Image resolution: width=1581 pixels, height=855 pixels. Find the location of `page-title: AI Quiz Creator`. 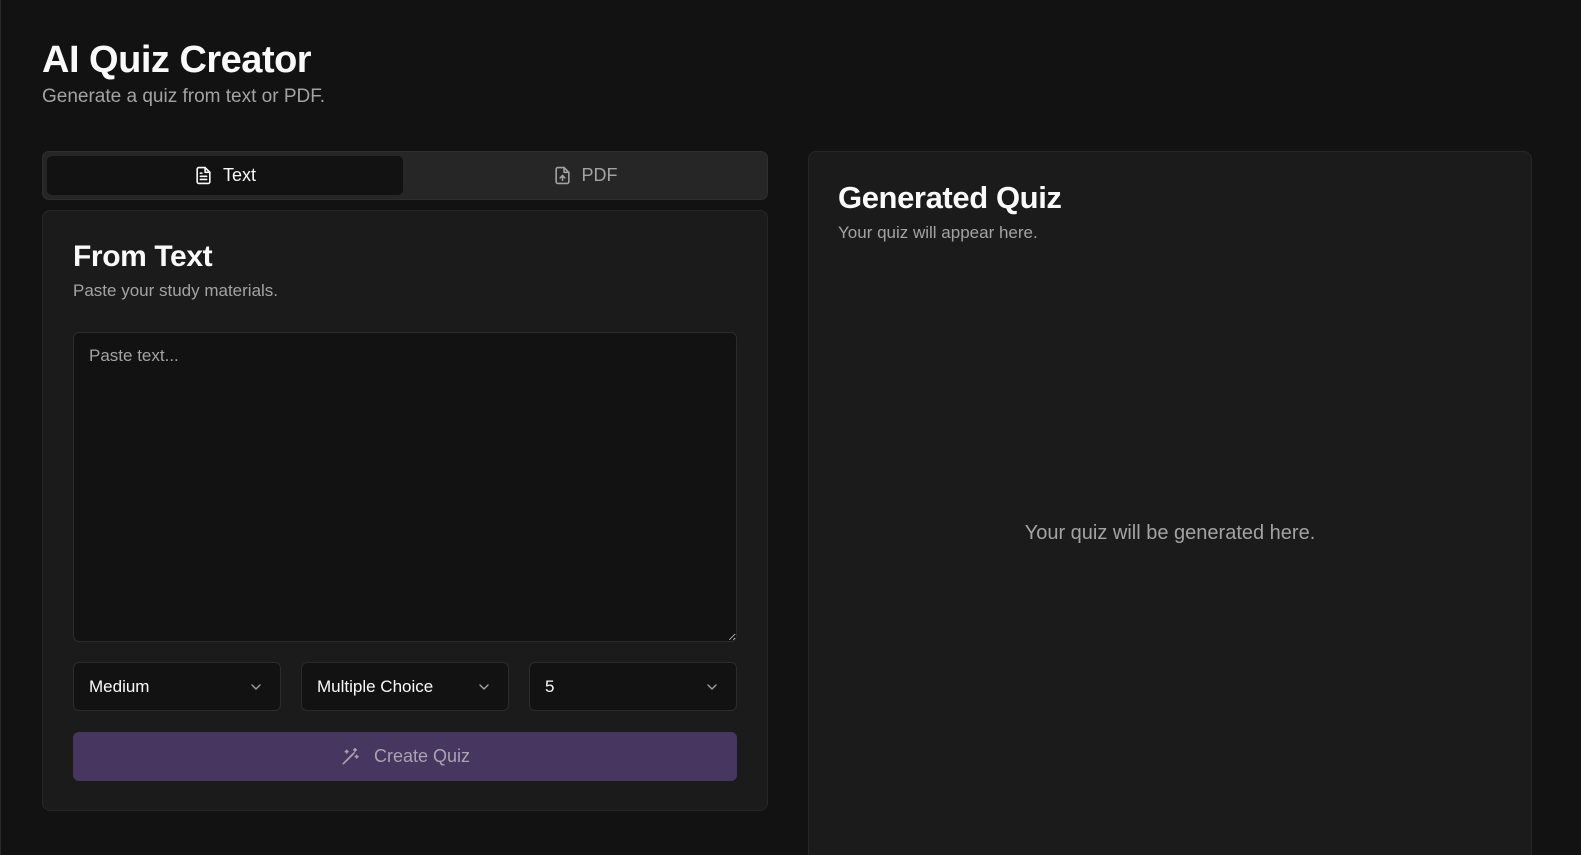

page-title: AI Quiz Creator is located at coordinates (177, 60).